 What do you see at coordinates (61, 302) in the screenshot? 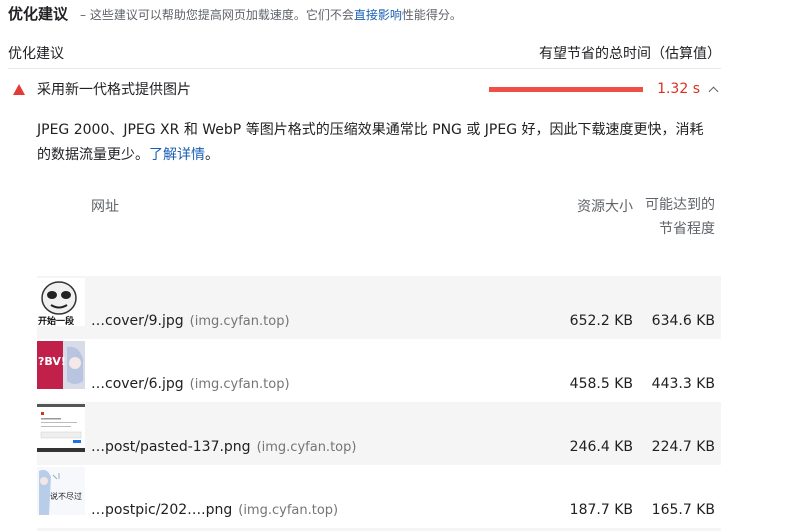
I see `face-sticker-thumbnail: 开始一段` at bounding box center [61, 302].